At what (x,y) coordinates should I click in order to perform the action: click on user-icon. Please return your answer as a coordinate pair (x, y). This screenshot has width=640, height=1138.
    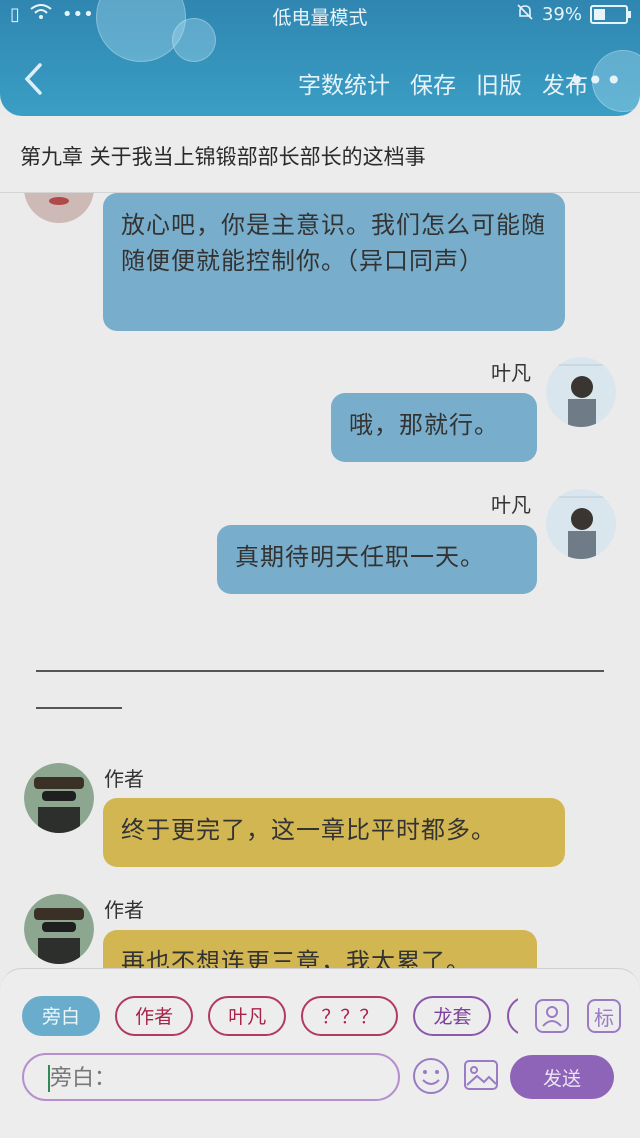
    Looking at the image, I should click on (552, 1016).